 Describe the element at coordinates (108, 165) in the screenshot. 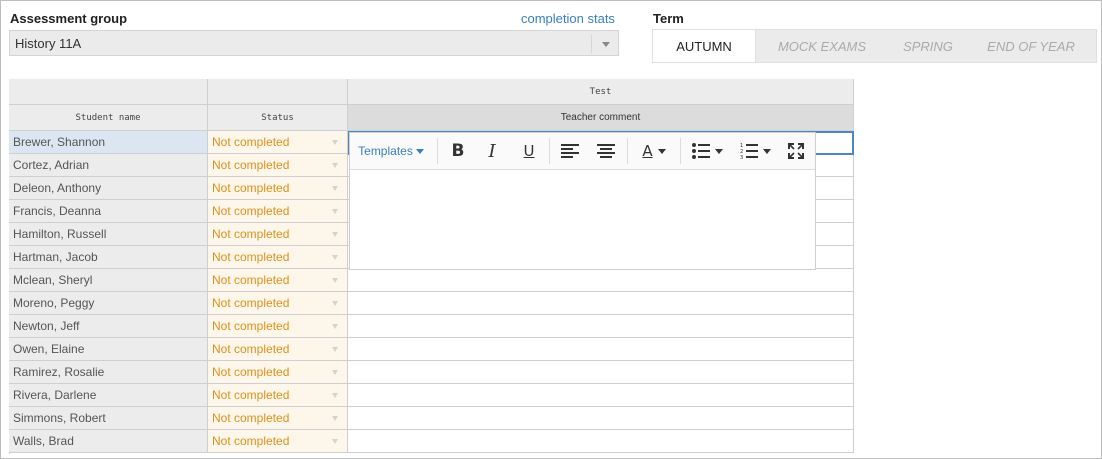

I see `student-name-cell: Cortez, Adrian` at that location.